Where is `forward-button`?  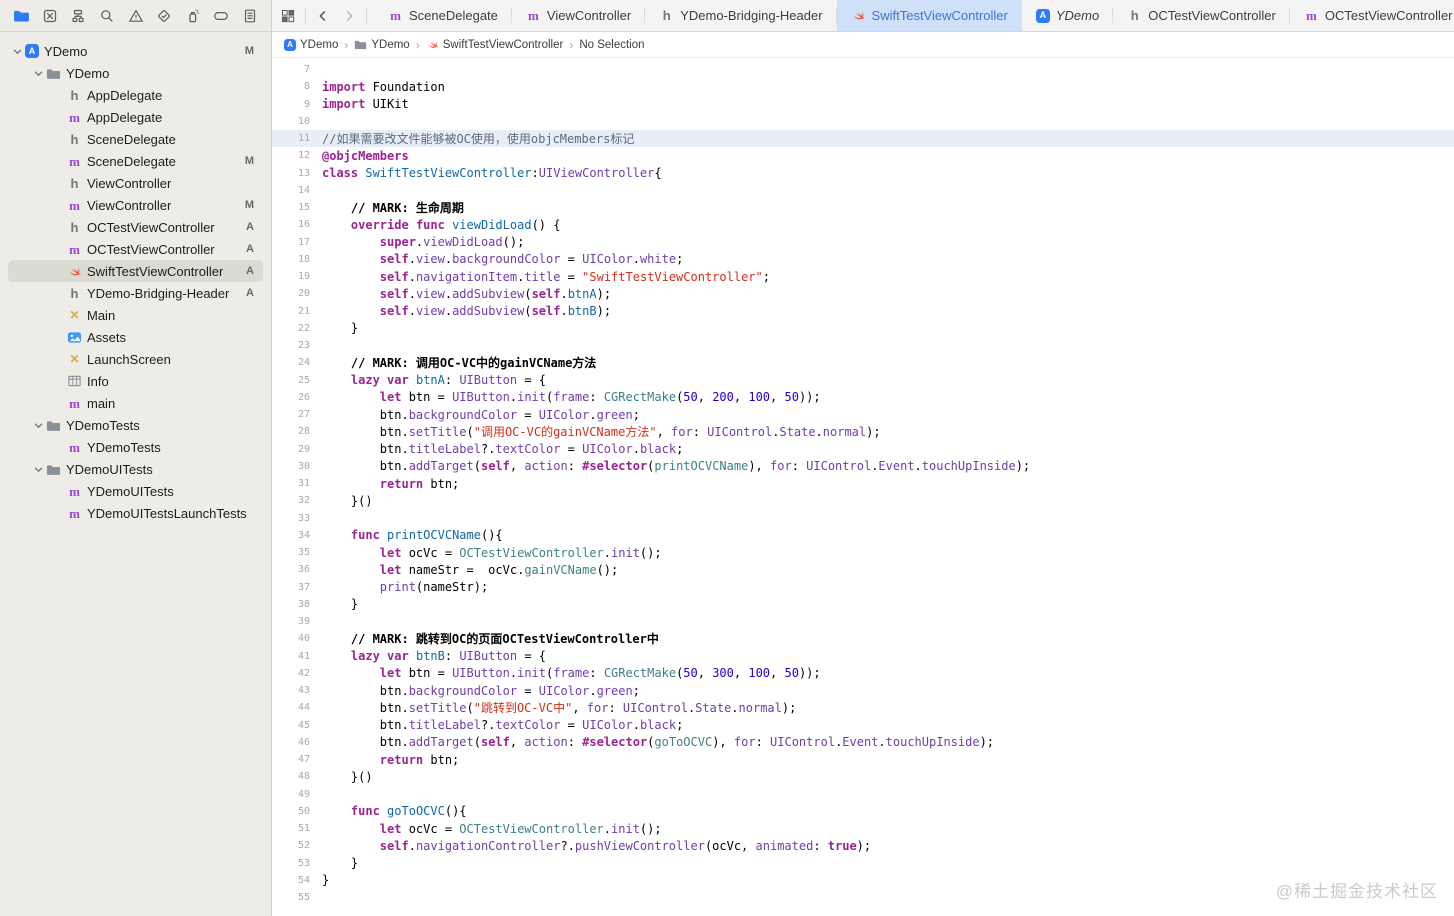 forward-button is located at coordinates (349, 16).